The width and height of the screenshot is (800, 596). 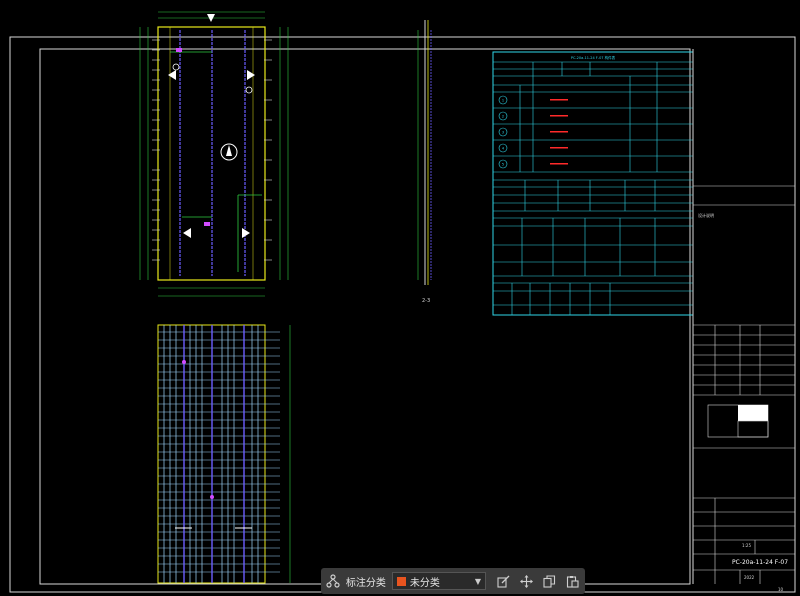 I want to click on move-icon, so click(x=526, y=581).